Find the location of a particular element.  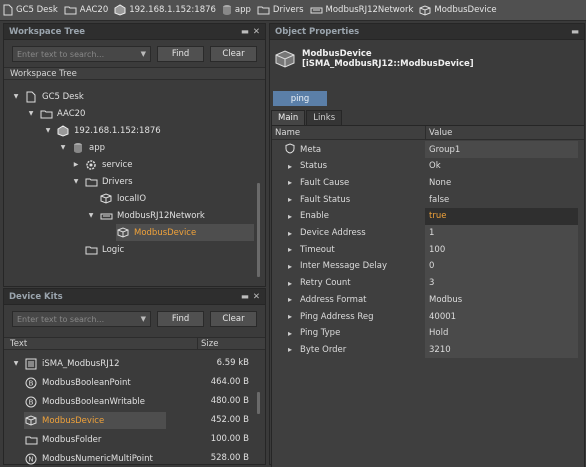

breadcrumb-item: 192.168.1.152:1876 is located at coordinates (165, 10).